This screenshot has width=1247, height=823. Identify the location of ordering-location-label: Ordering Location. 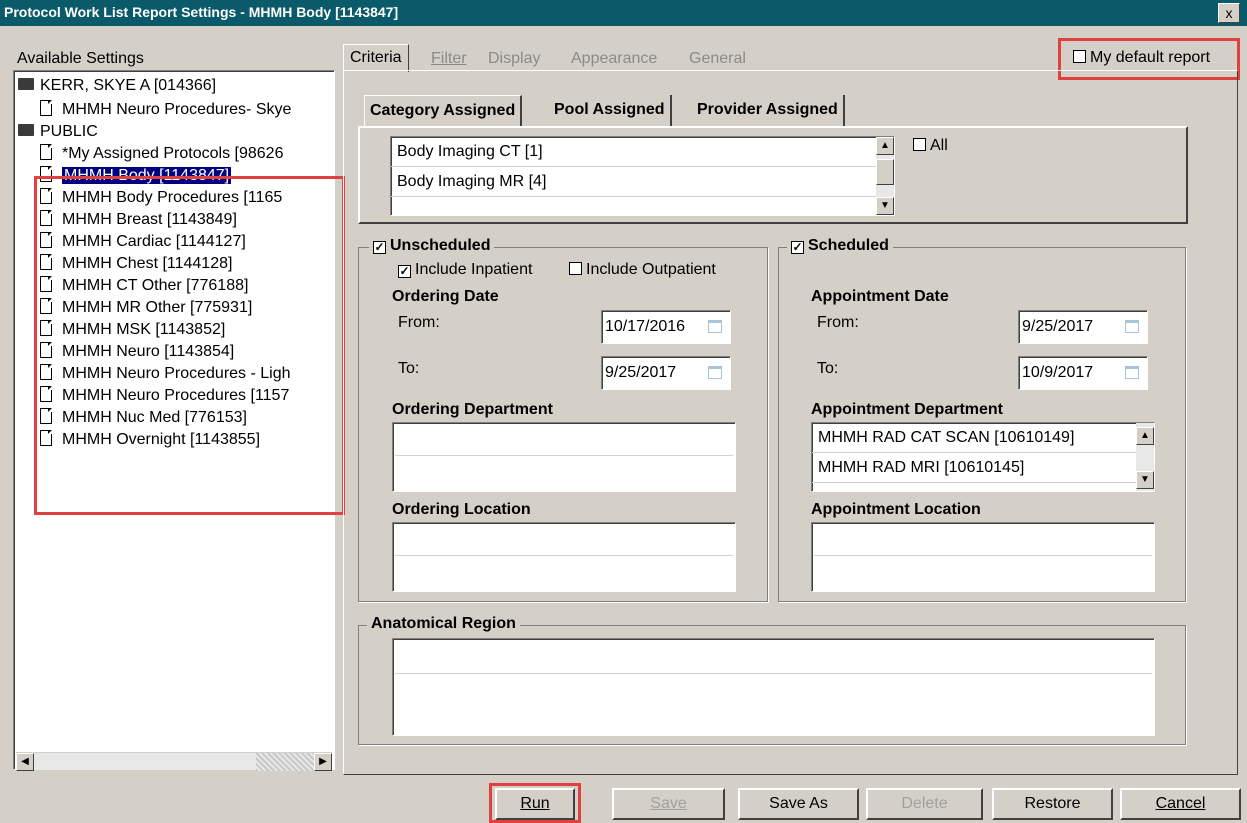
(461, 509).